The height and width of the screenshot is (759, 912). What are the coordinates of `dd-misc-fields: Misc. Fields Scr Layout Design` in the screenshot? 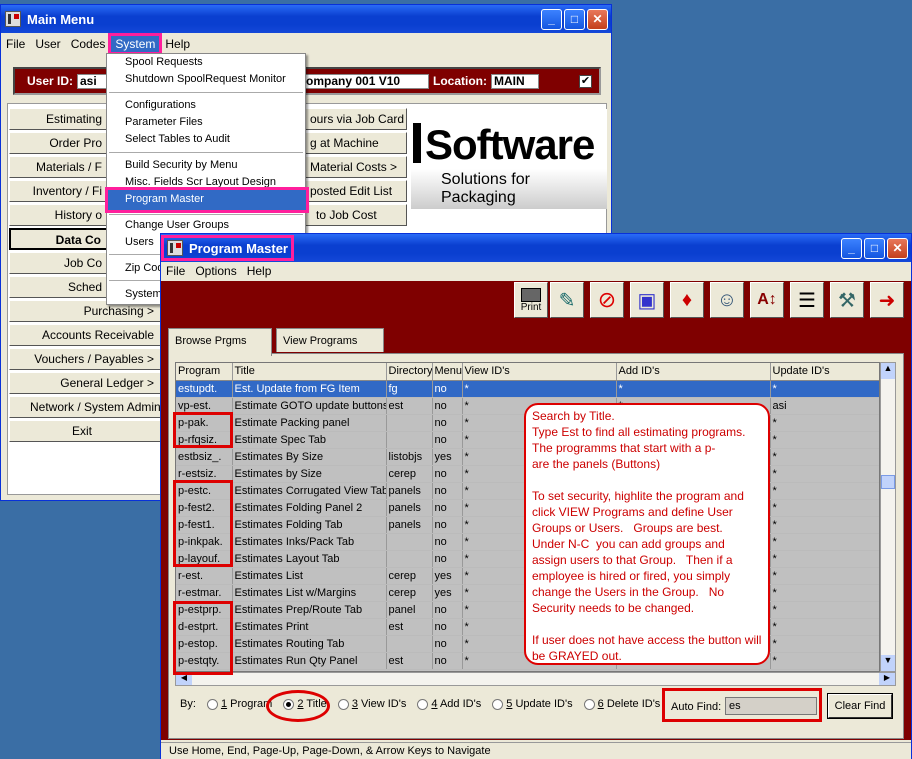 It's located at (200, 182).